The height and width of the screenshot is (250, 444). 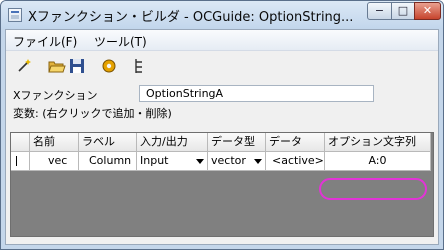 What do you see at coordinates (295, 161) in the screenshot?
I see `cell-data: <active>` at bounding box center [295, 161].